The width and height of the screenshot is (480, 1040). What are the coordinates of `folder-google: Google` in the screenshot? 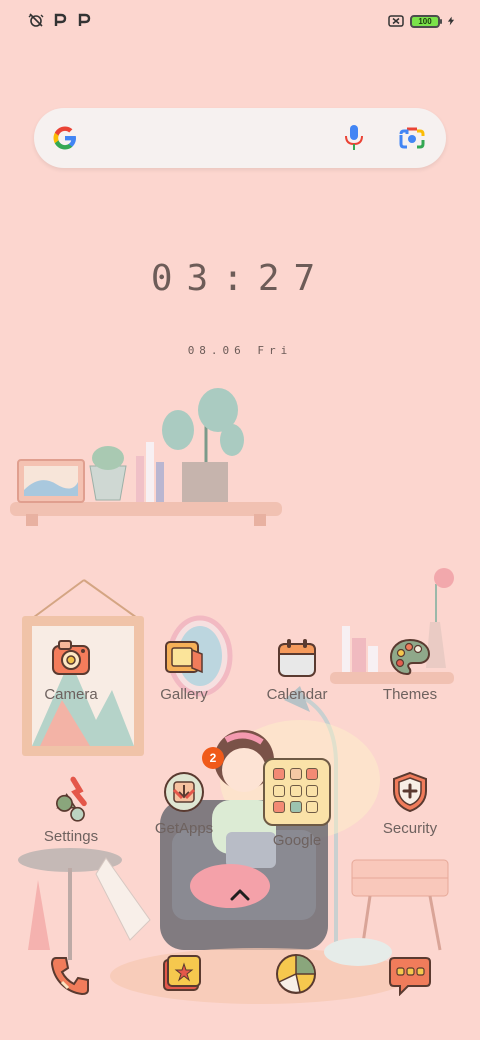 It's located at (297, 803).